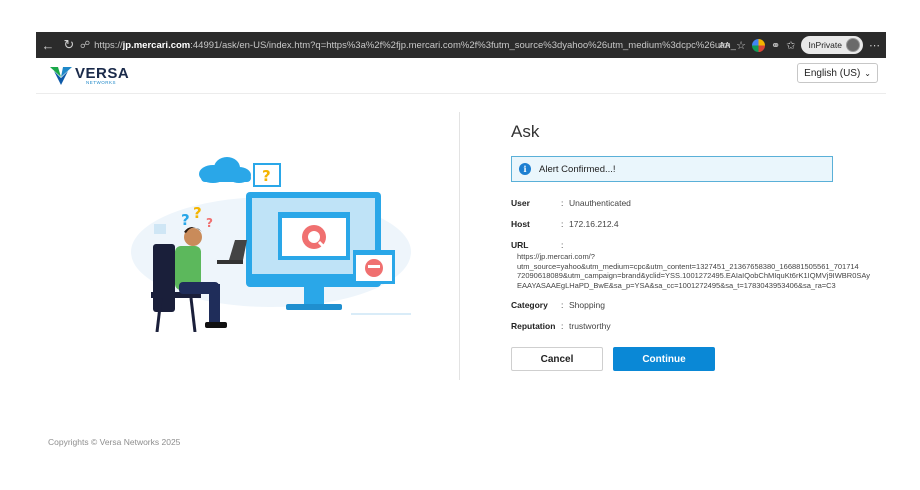  Describe the element at coordinates (225, 170) in the screenshot. I see `cloud-icon` at that location.